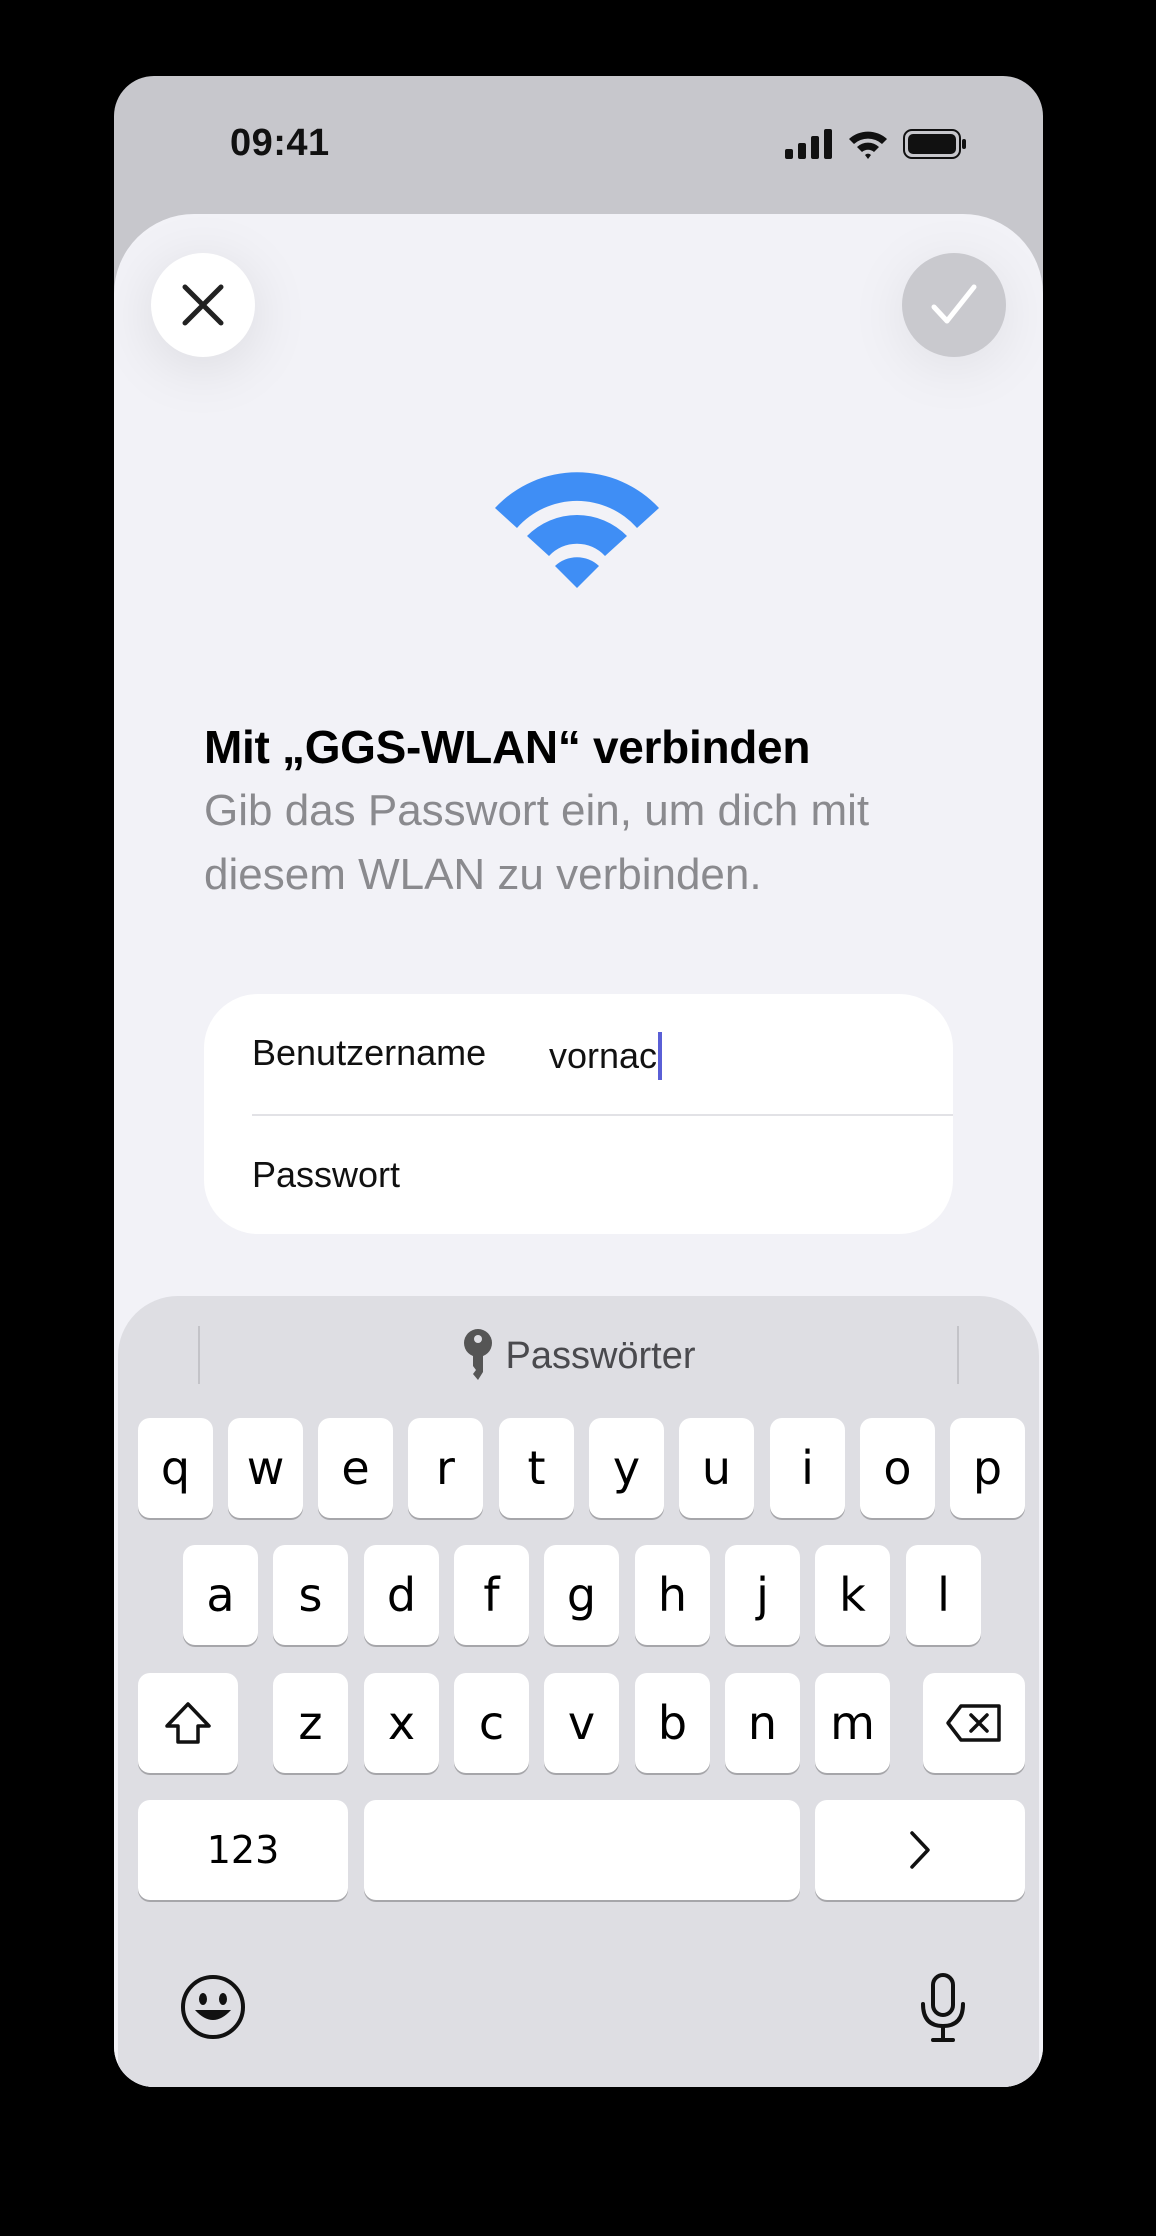  I want to click on shift-key, so click(188, 1723).